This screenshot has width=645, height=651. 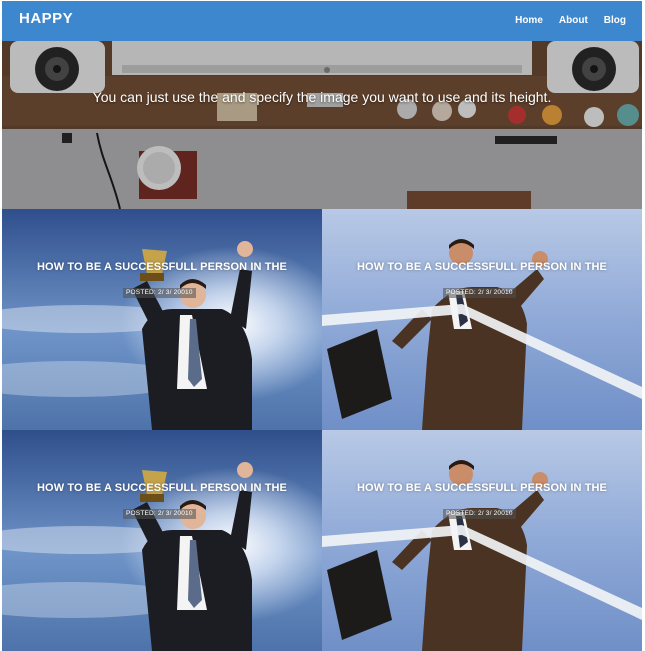 What do you see at coordinates (322, 21) in the screenshot?
I see `navbar: HAPPY Home About Blog` at bounding box center [322, 21].